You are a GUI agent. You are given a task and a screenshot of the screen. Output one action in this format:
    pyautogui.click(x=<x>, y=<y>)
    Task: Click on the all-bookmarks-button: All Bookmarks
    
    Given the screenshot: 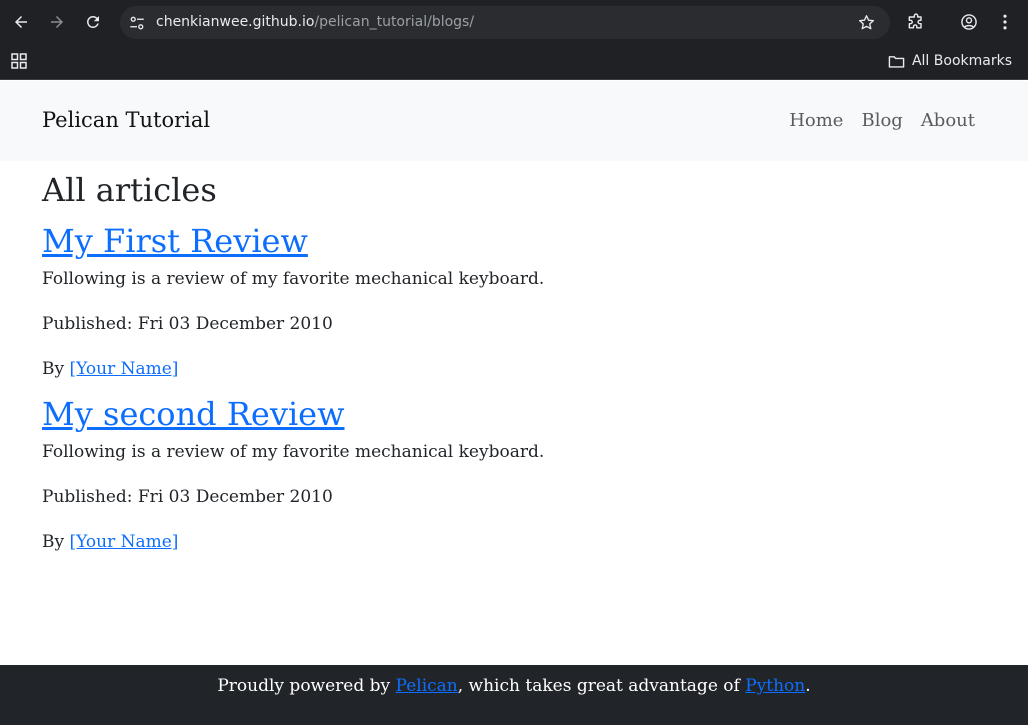 What is the action you would take?
    pyautogui.click(x=950, y=61)
    